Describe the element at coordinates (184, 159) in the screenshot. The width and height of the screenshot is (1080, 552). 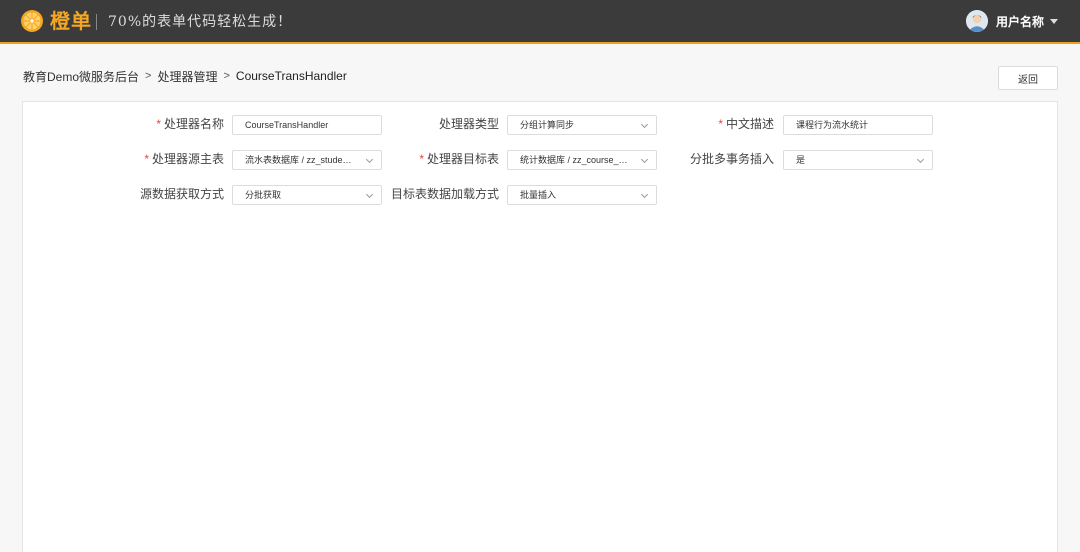
I see `source-table-label: * 处理器源主表` at that location.